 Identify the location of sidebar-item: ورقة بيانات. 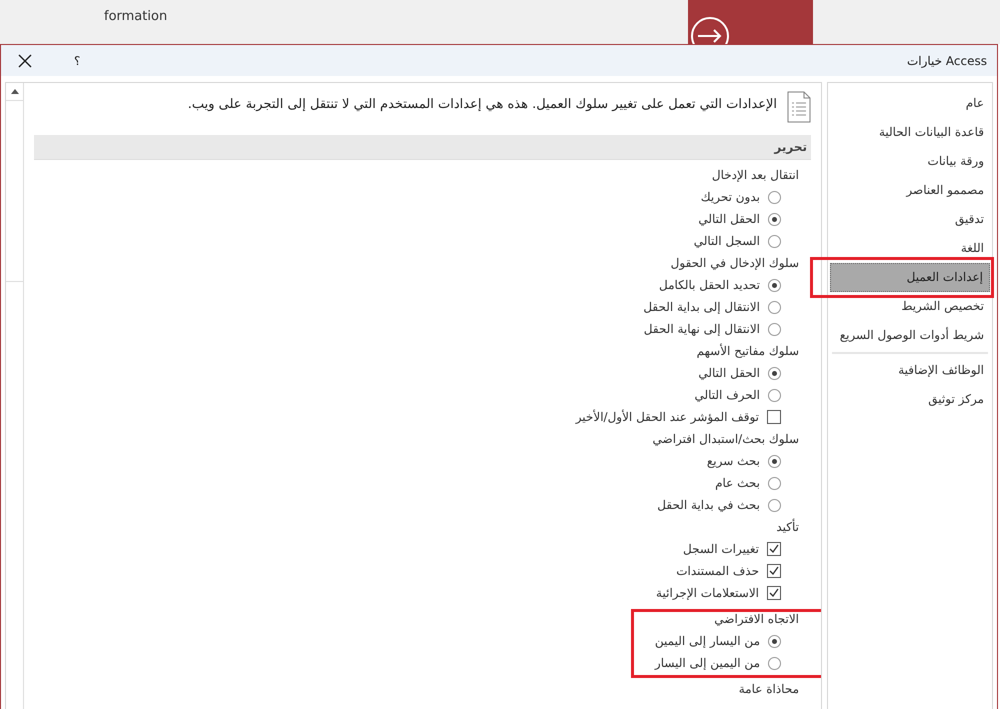
(910, 161).